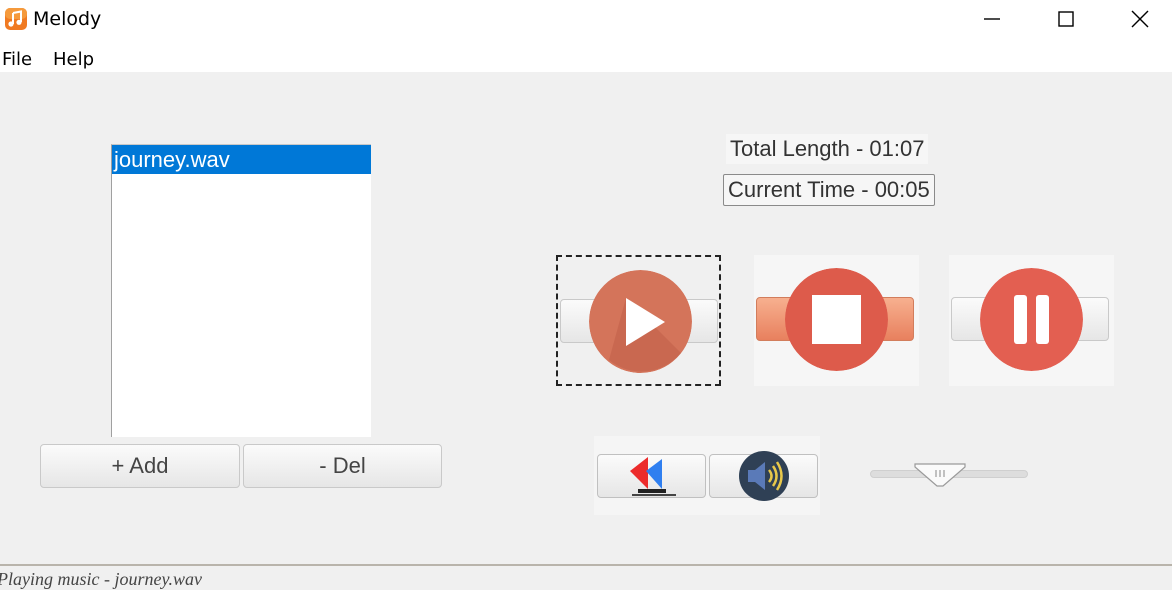 The image size is (1172, 590). Describe the element at coordinates (67, 19) in the screenshot. I see `window-title: Melody` at that location.